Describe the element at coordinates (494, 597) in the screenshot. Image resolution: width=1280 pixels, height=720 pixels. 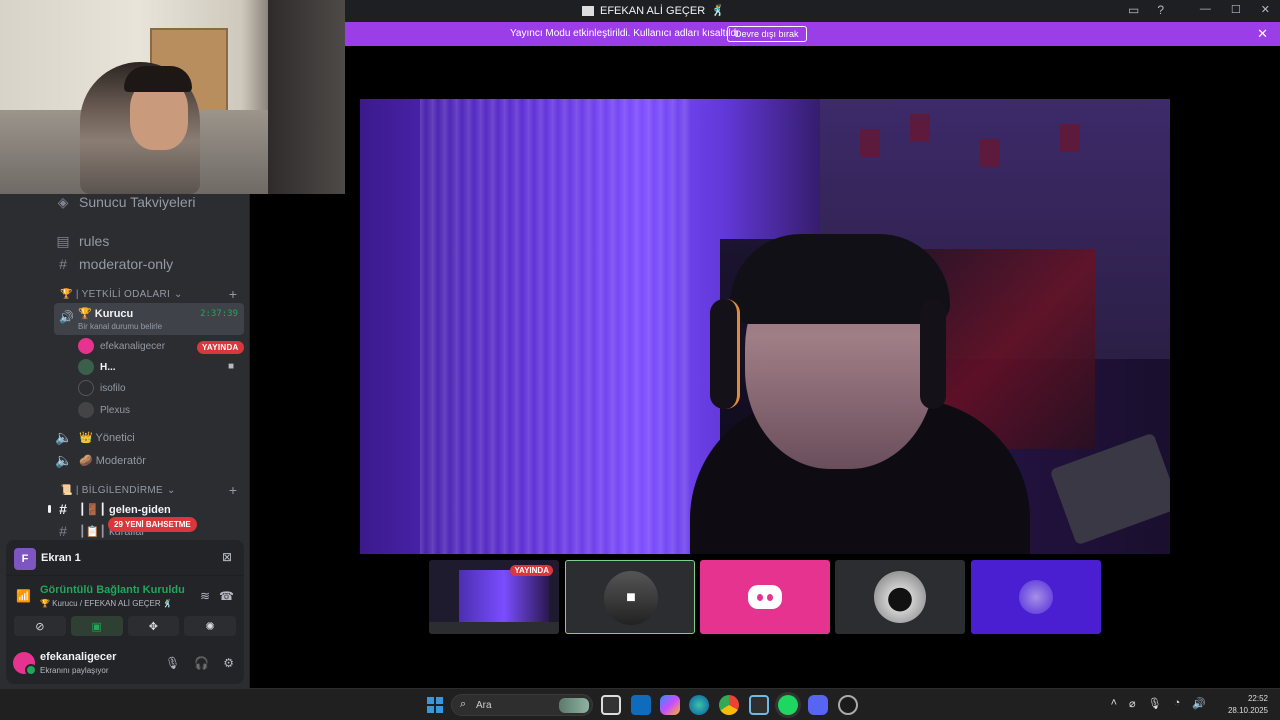
I see `participant-tile-screen: YAYINDA` at that location.